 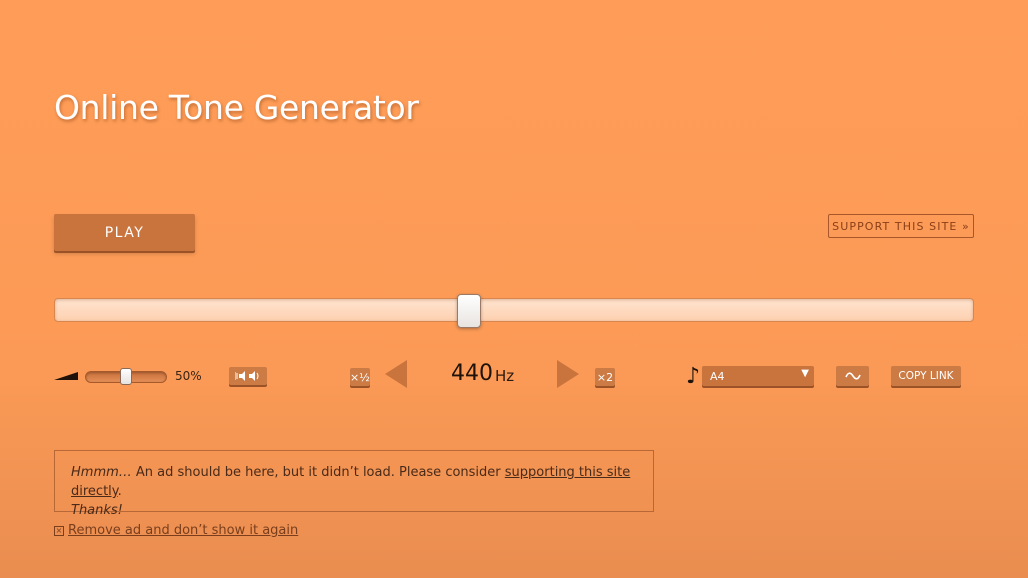 I want to click on volume-slider-thumb, so click(x=126, y=376).